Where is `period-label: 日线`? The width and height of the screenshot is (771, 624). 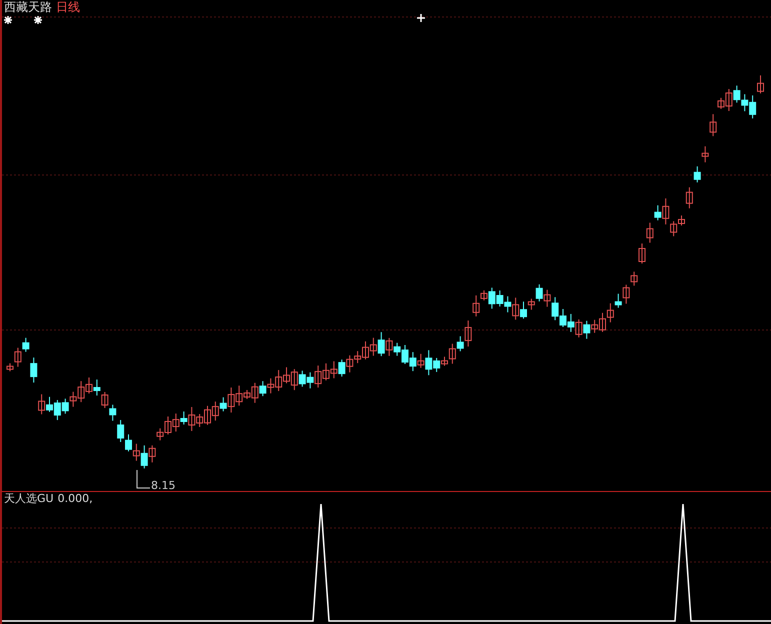 period-label: 日线 is located at coordinates (68, 7).